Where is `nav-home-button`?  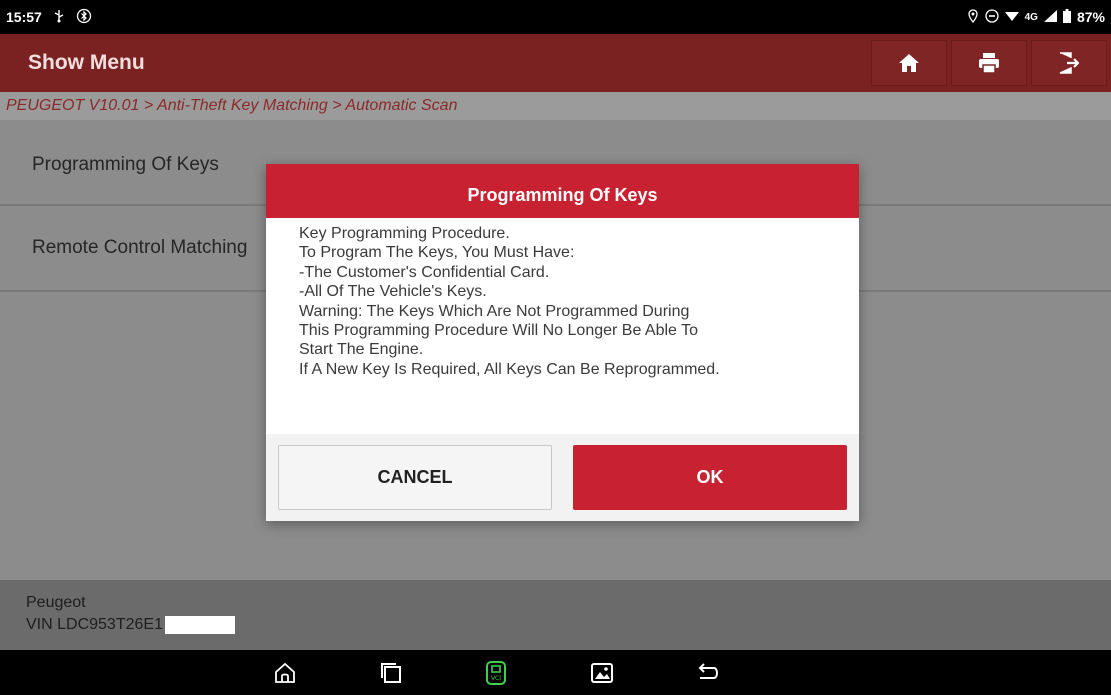 nav-home-button is located at coordinates (285, 673).